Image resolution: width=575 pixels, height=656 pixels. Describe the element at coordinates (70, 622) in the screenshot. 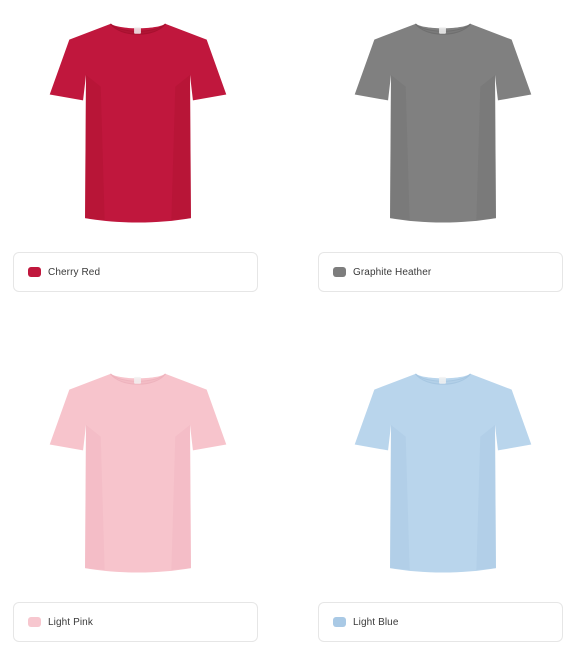

I see `color-name: Light Pink` at that location.